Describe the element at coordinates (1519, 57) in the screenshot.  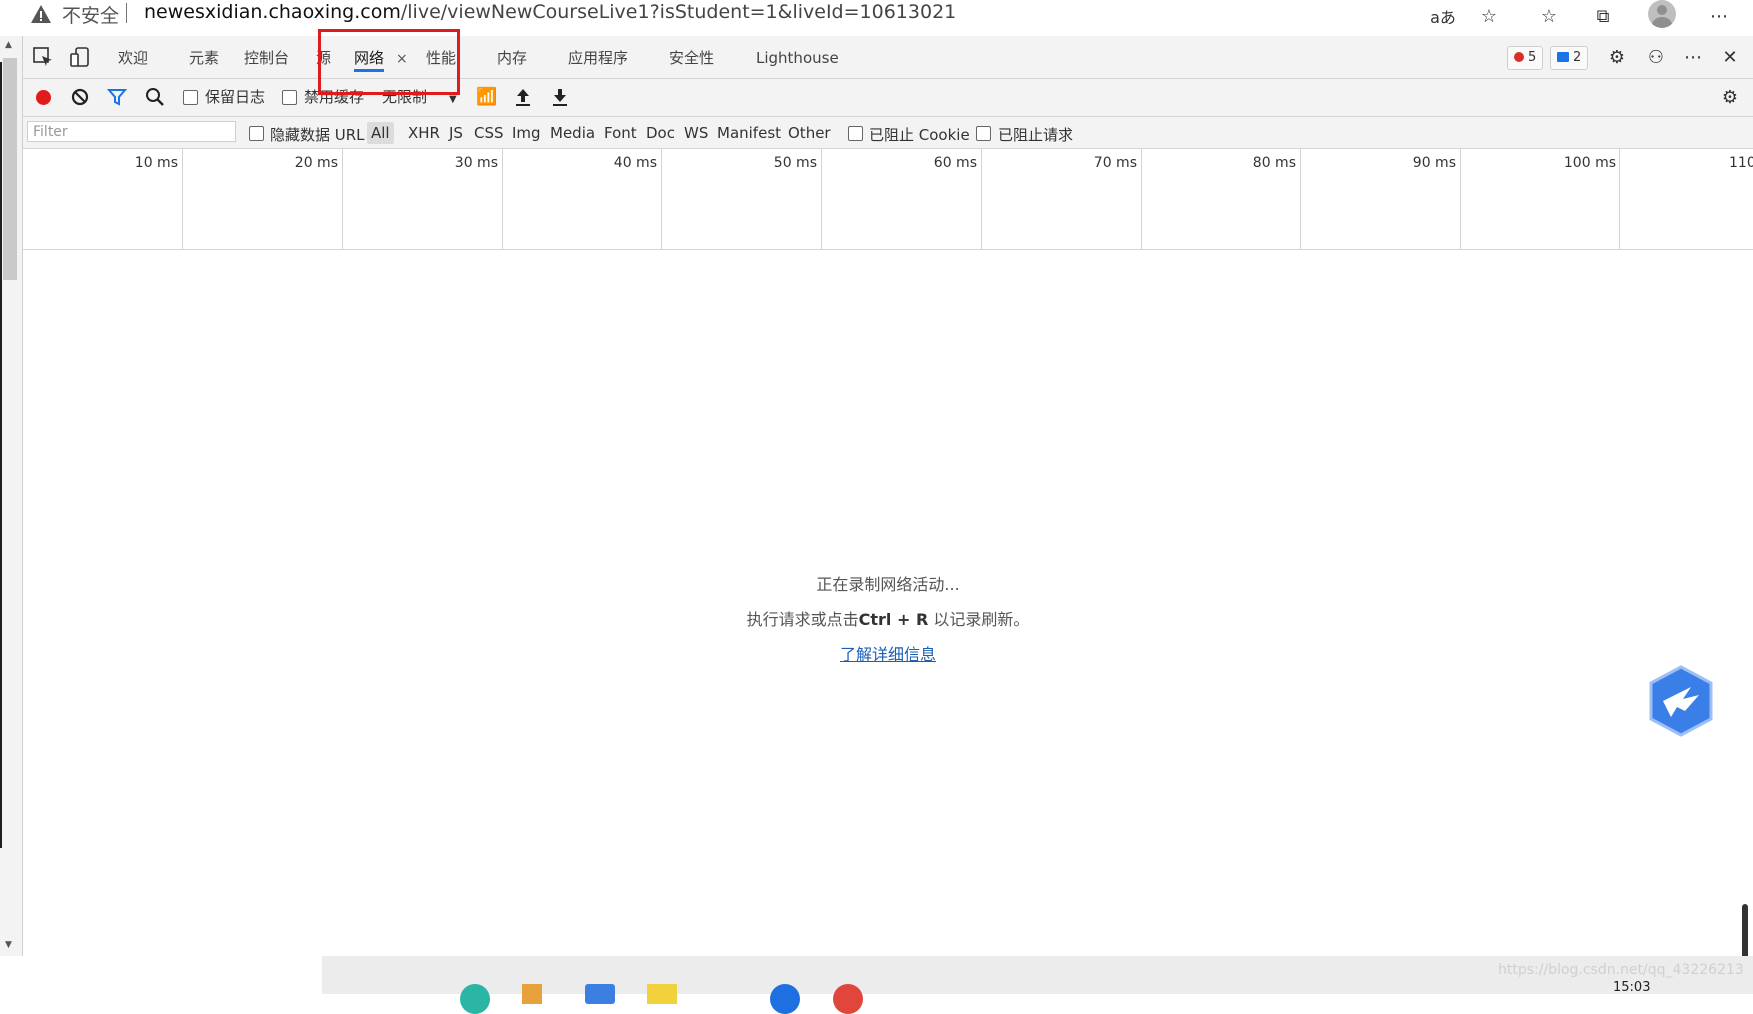
I see `error-icon` at that location.